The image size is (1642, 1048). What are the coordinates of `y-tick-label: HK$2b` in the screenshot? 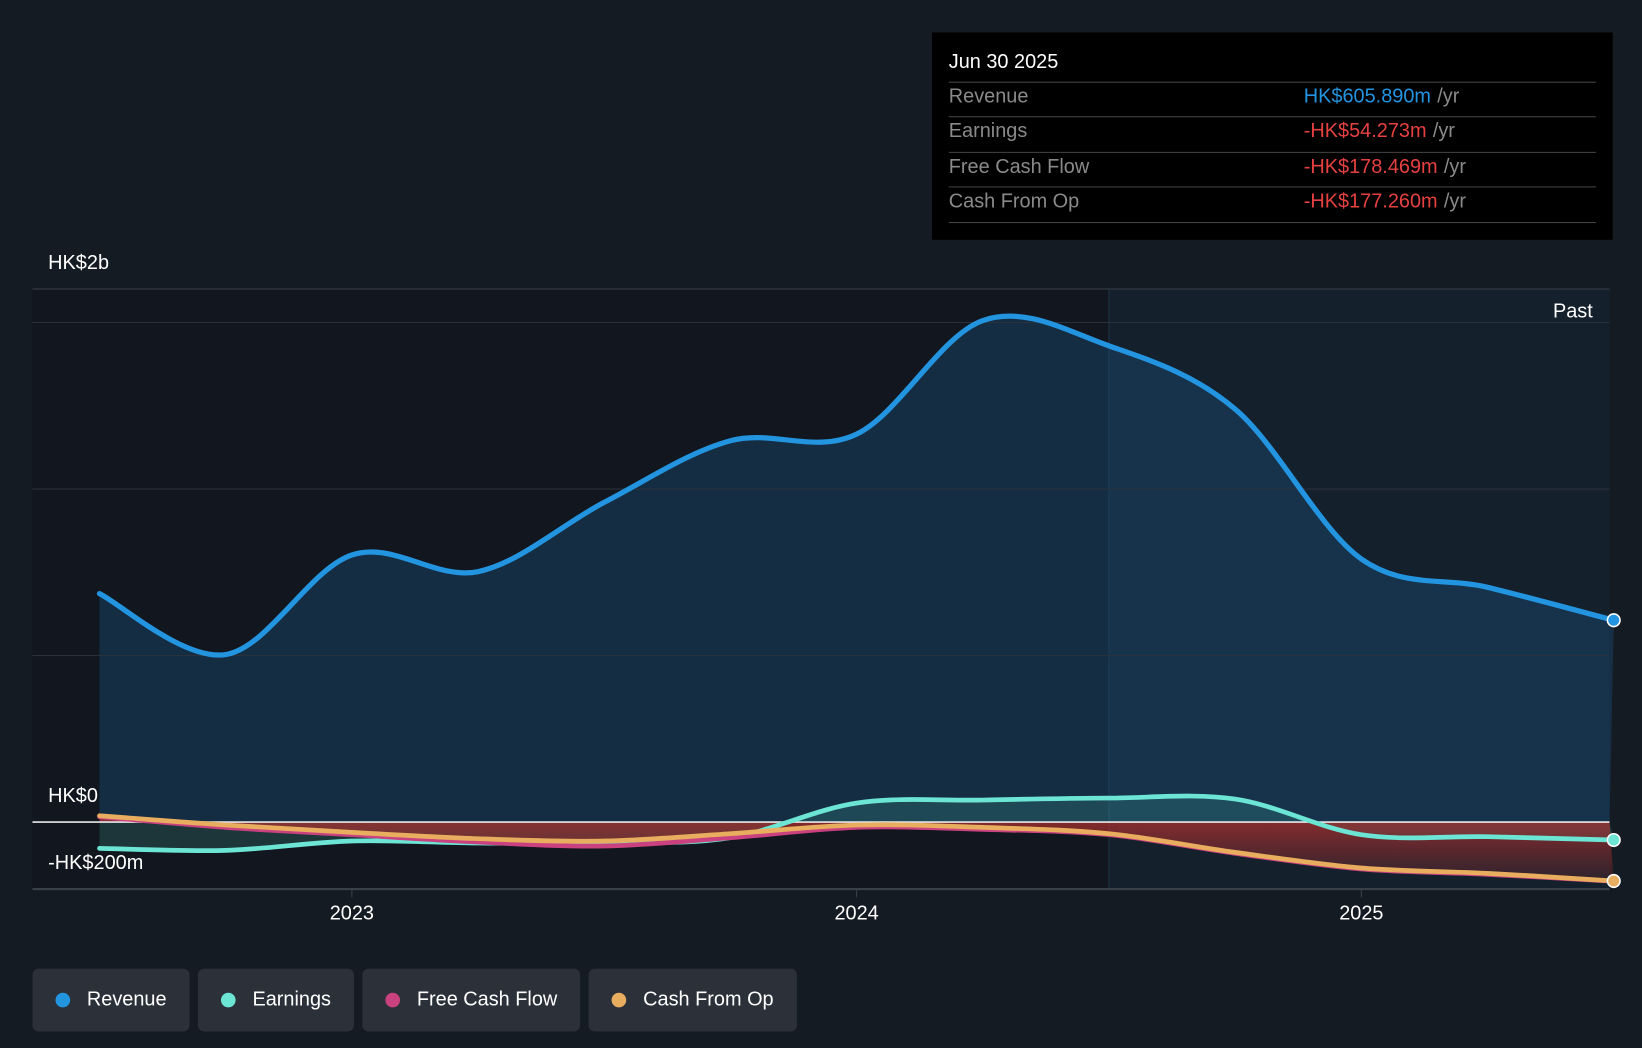 It's located at (79, 263).